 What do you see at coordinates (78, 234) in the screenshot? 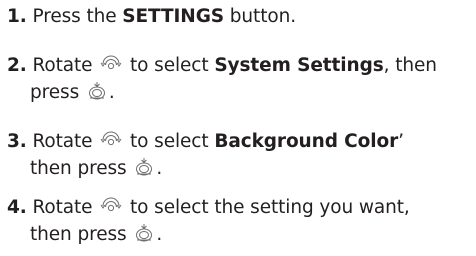
I see `step-4-then-press: then press` at bounding box center [78, 234].